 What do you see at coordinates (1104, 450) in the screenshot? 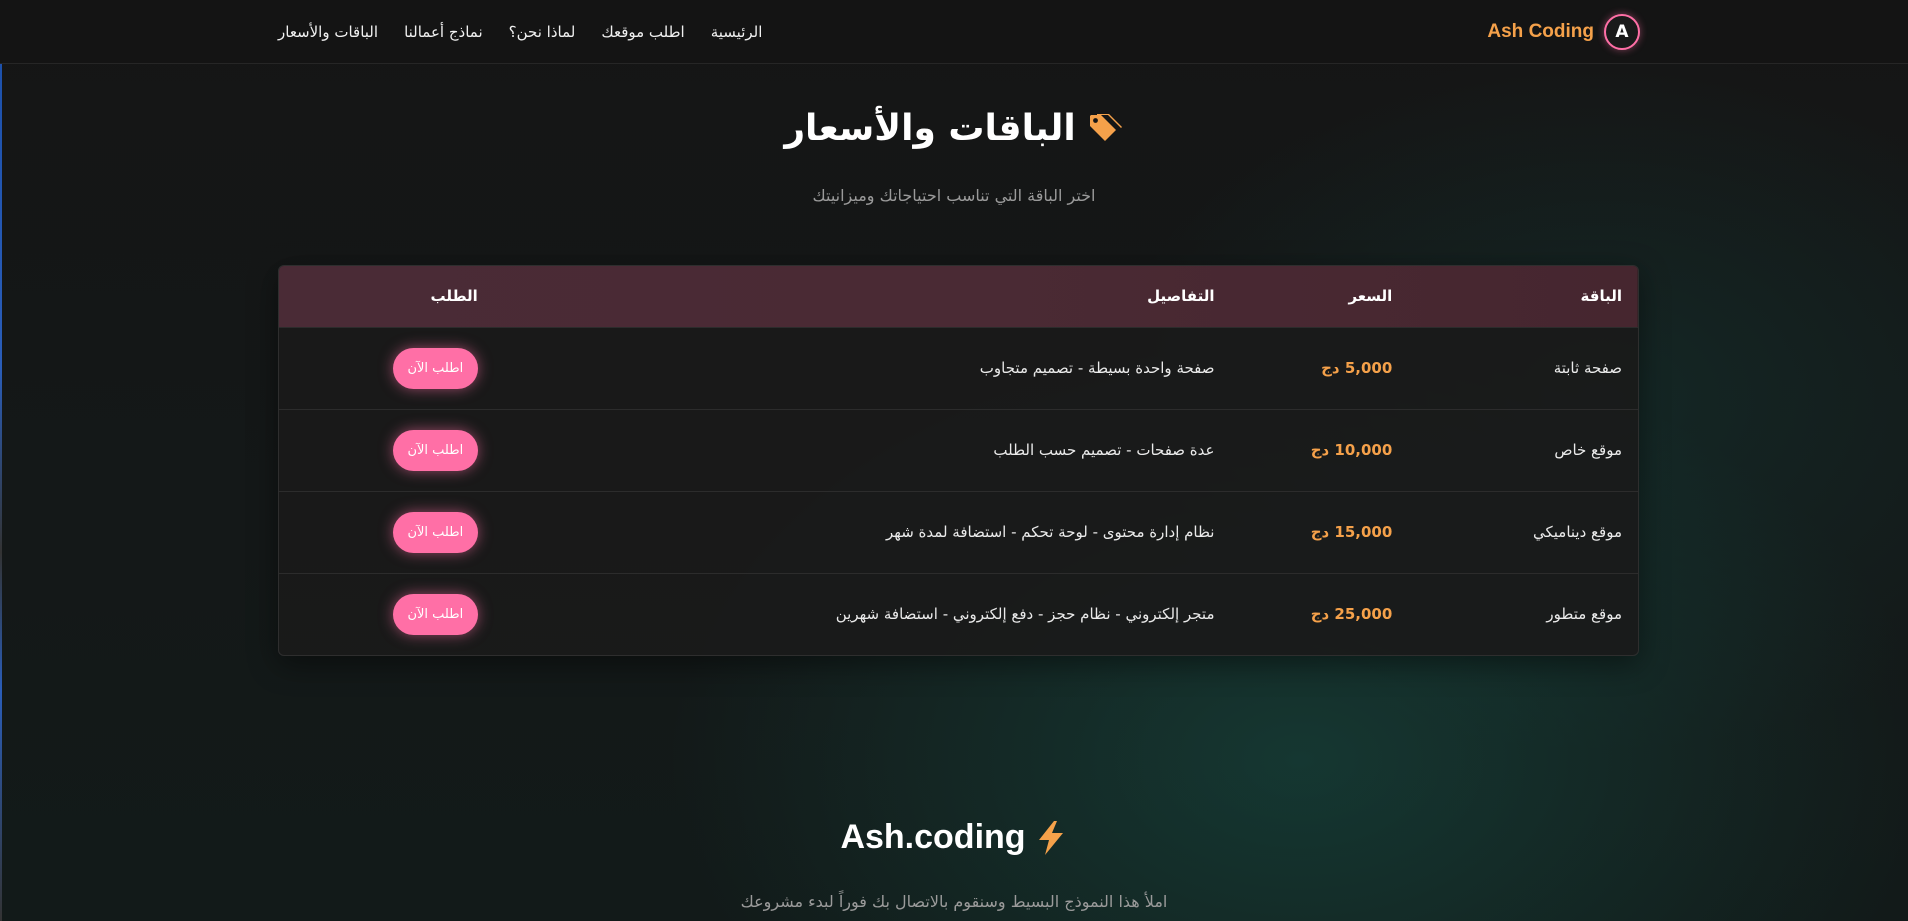
I see `package-details: عدة صفحات - تصميم حسب الطلب` at bounding box center [1104, 450].